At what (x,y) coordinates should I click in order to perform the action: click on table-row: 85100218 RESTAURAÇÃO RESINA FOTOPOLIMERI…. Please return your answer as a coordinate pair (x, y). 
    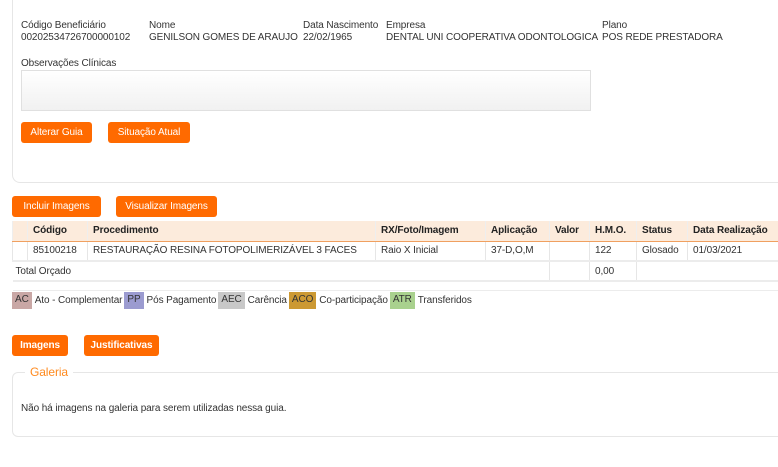
    Looking at the image, I should click on (395, 251).